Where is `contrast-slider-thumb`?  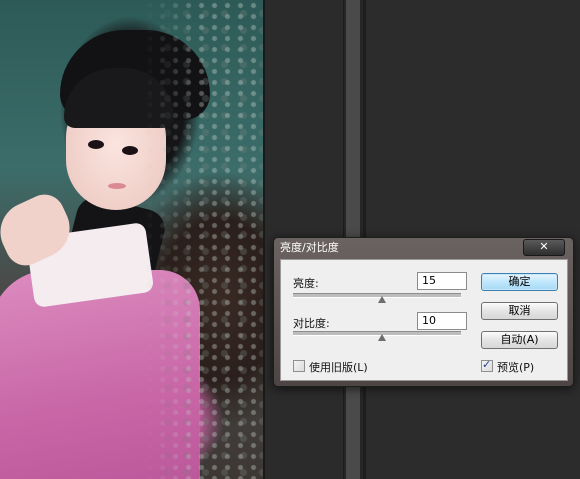 contrast-slider-thumb is located at coordinates (382, 337).